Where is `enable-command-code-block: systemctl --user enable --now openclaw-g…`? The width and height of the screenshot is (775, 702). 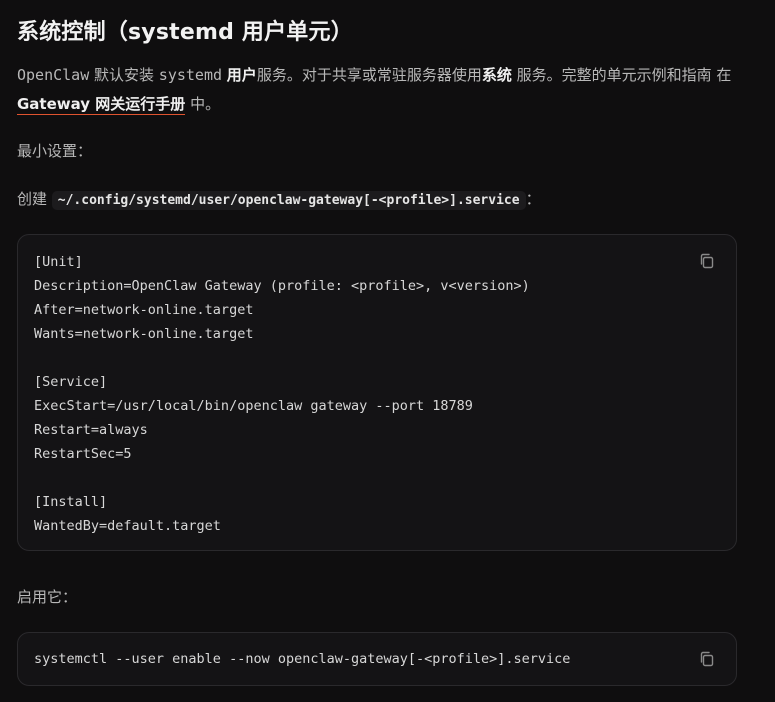
enable-command-code-block: systemctl --user enable --now openclaw-g… is located at coordinates (377, 659).